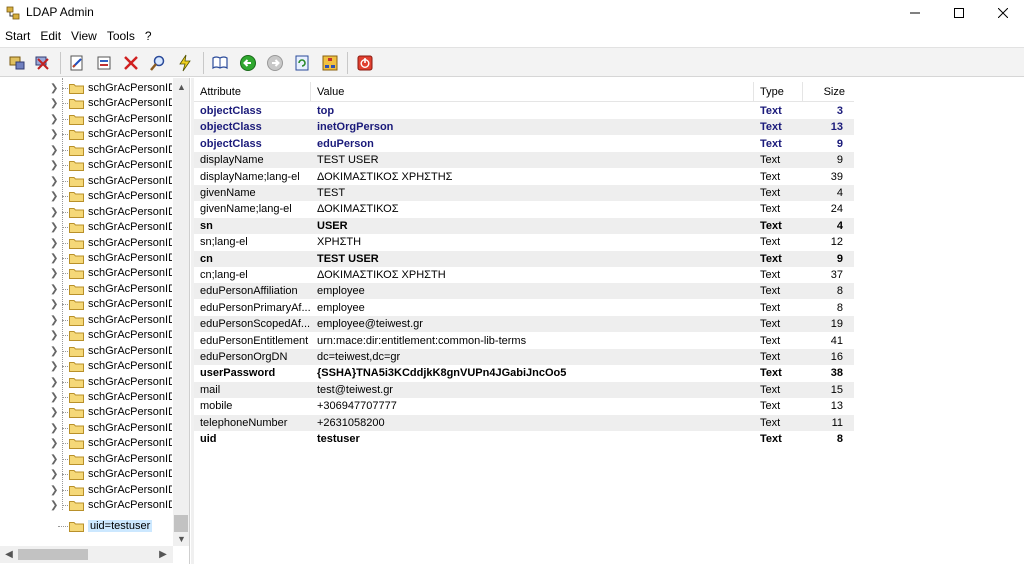  What do you see at coordinates (252, 92) in the screenshot?
I see `column-header-attribute: Attribute` at bounding box center [252, 92].